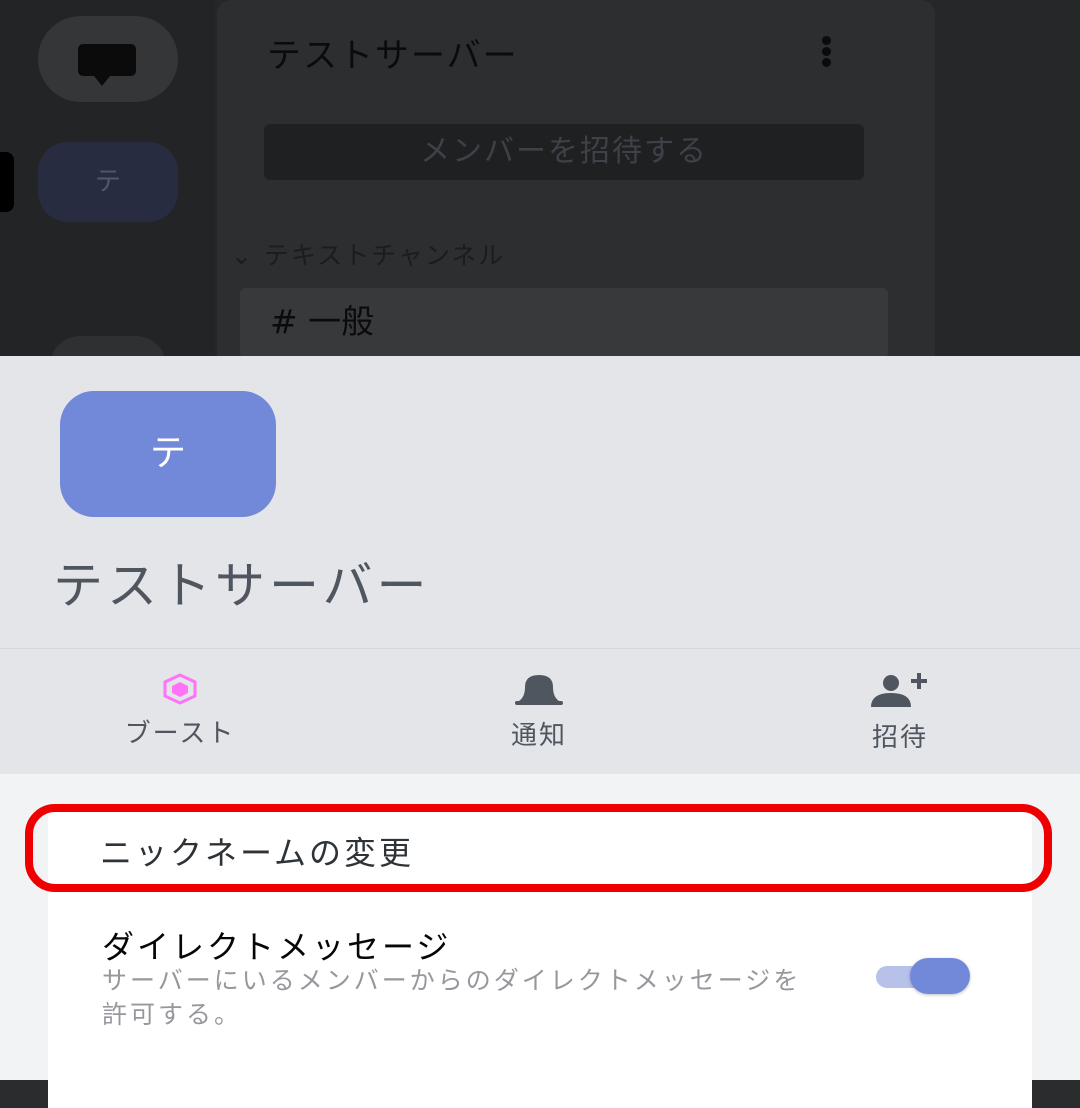 This screenshot has height=1108, width=1080. Describe the element at coordinates (180, 734) in the screenshot. I see `boost-label: ブースト` at that location.